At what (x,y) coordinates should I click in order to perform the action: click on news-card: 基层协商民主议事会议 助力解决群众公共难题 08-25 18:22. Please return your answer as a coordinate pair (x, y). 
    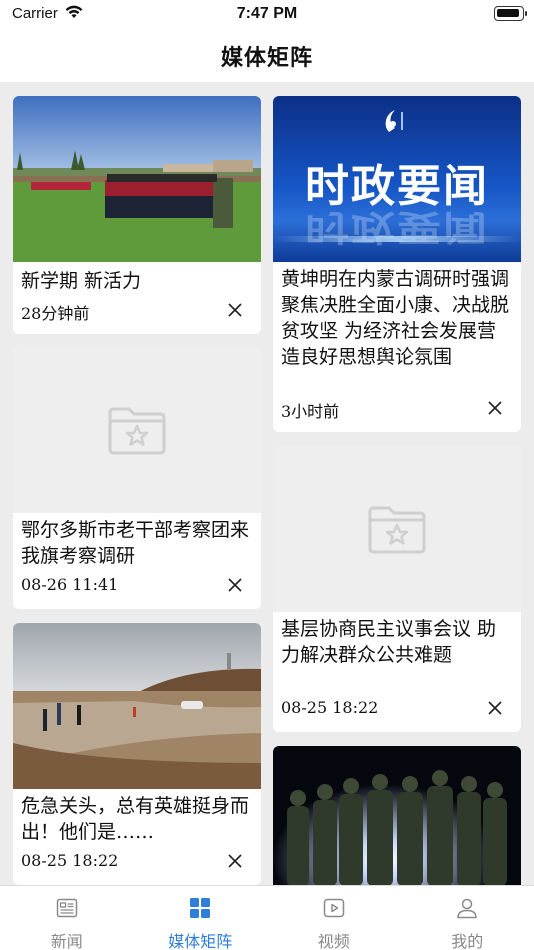
    Looking at the image, I should click on (397, 589).